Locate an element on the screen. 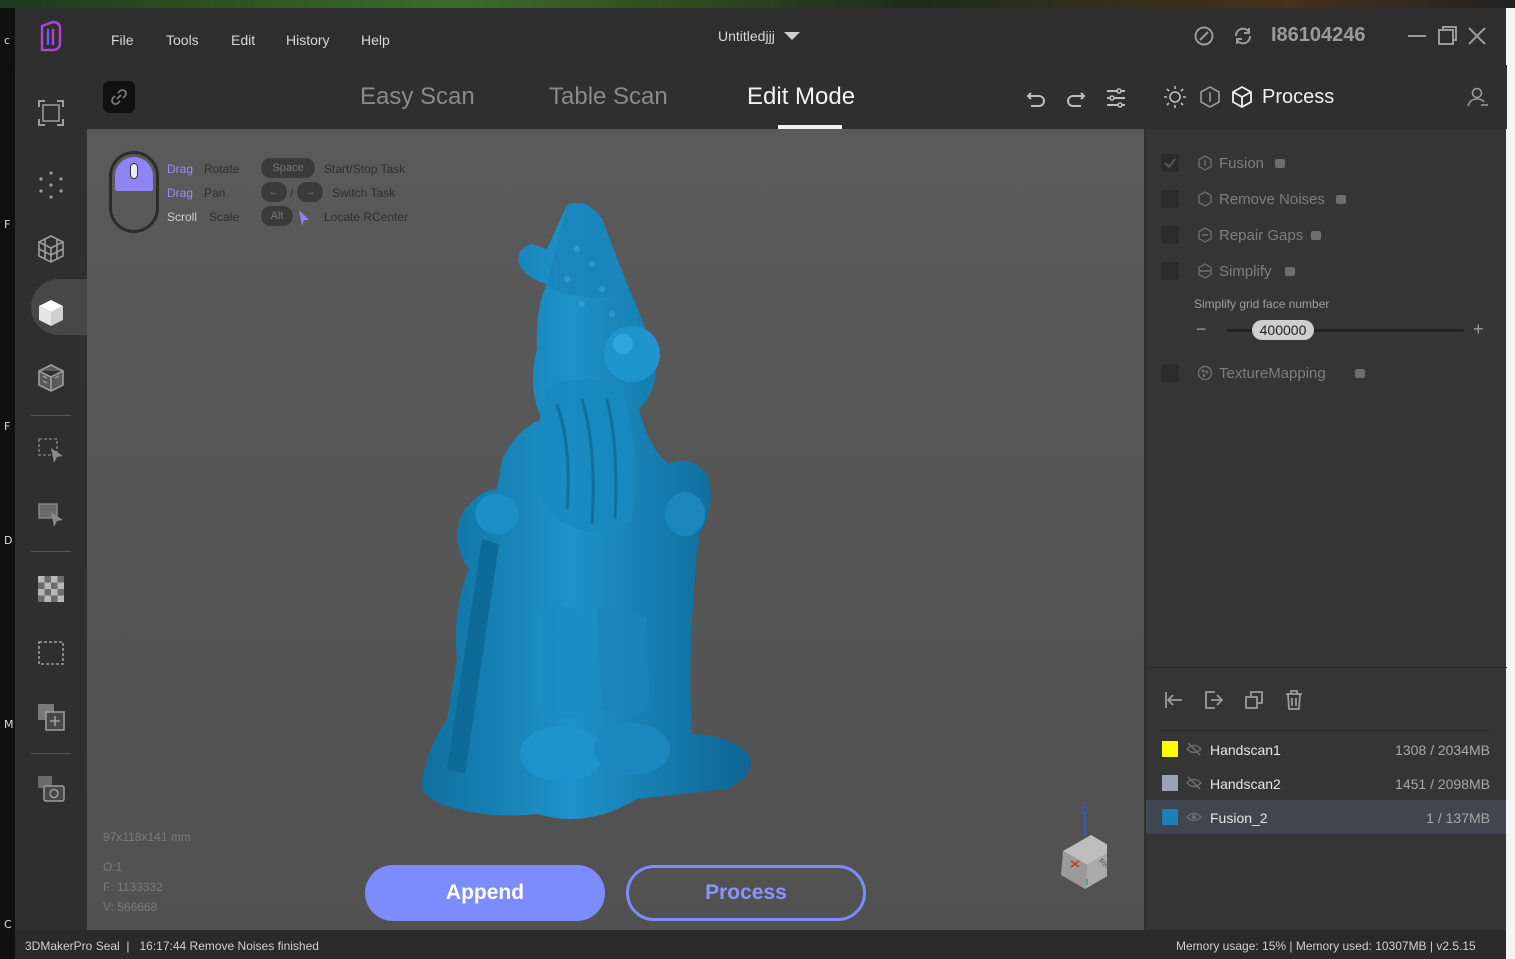  slider-decrease-button: − is located at coordinates (1201, 329).